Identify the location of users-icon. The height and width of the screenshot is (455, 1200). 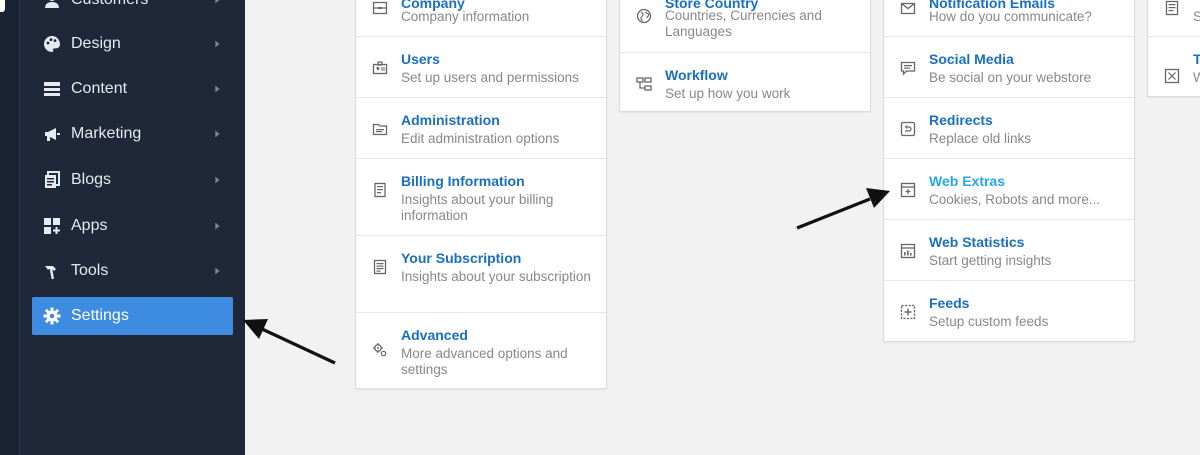
(380, 68).